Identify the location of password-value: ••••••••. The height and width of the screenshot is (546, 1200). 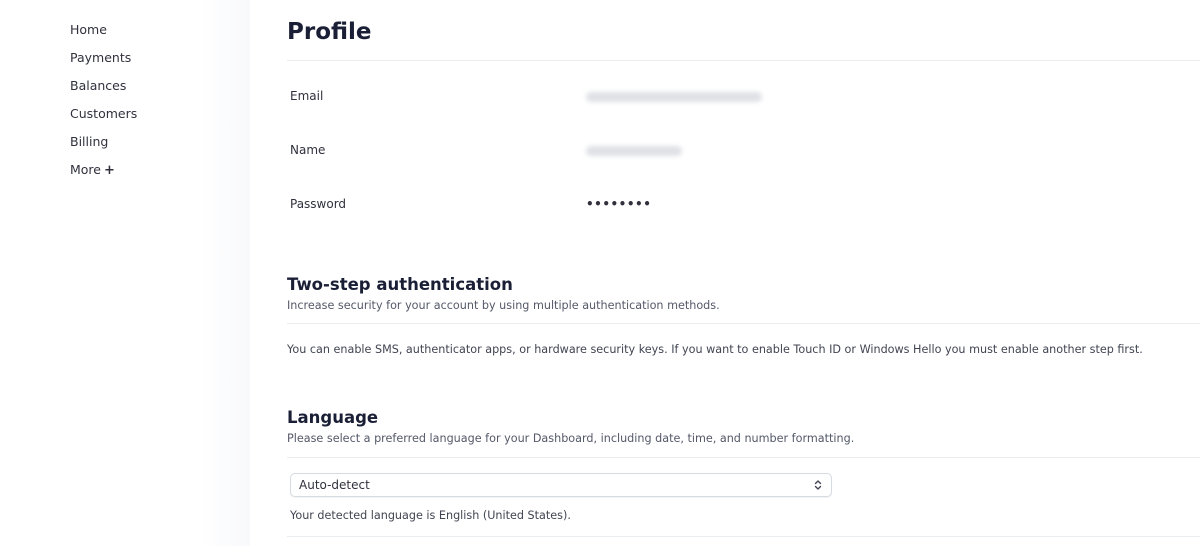
(619, 204).